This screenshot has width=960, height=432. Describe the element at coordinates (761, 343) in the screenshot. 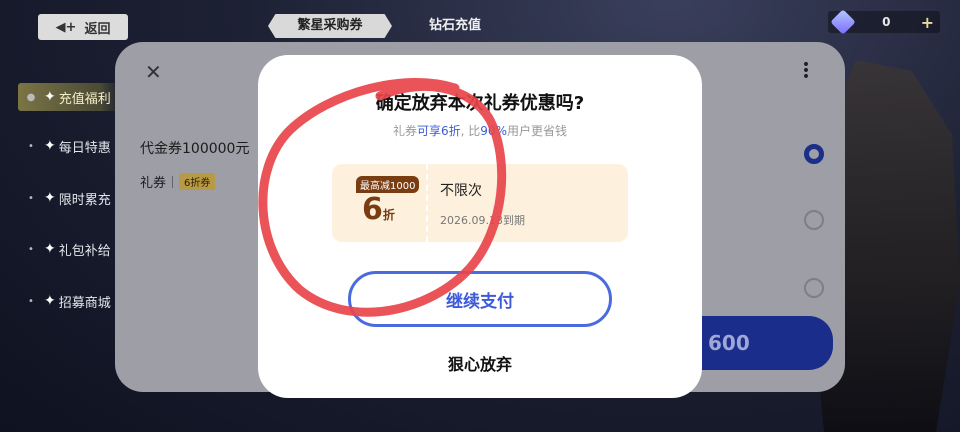

I see `pay-button: 600` at that location.